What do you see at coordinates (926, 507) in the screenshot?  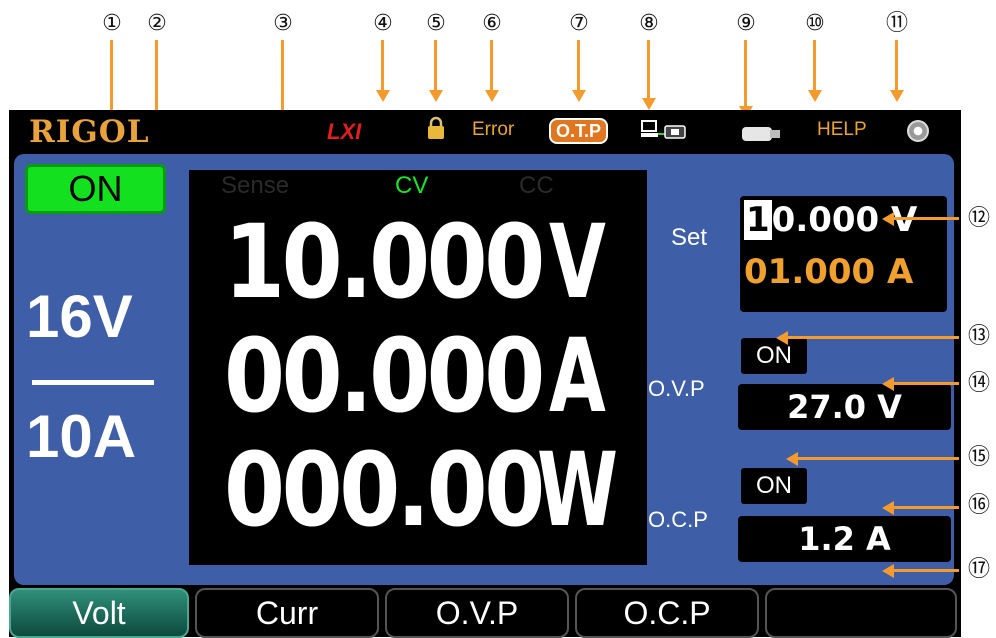 I see `callout-16-arrow` at bounding box center [926, 507].